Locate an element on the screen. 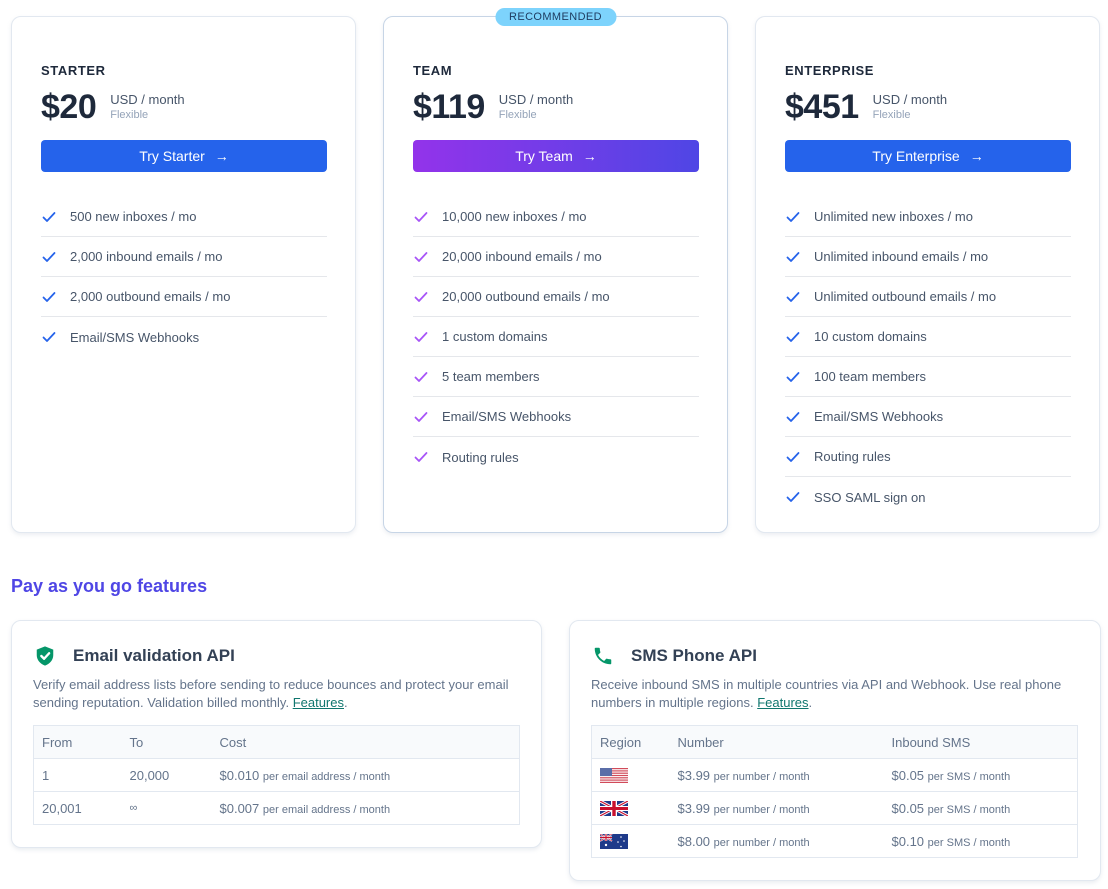 The width and height of the screenshot is (1108, 889). feature-label: Routing rules is located at coordinates (852, 456).